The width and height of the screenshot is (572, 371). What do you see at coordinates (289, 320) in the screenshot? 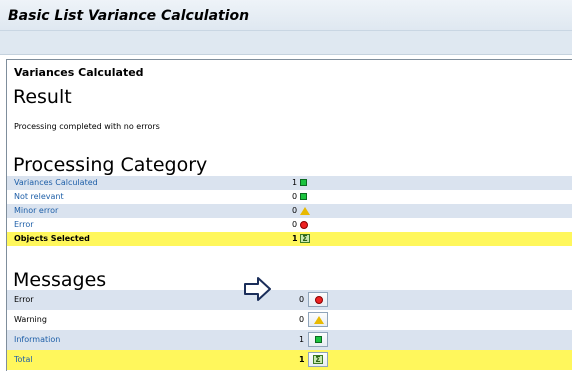
I see `message-row-warning: Warning 0` at bounding box center [289, 320].